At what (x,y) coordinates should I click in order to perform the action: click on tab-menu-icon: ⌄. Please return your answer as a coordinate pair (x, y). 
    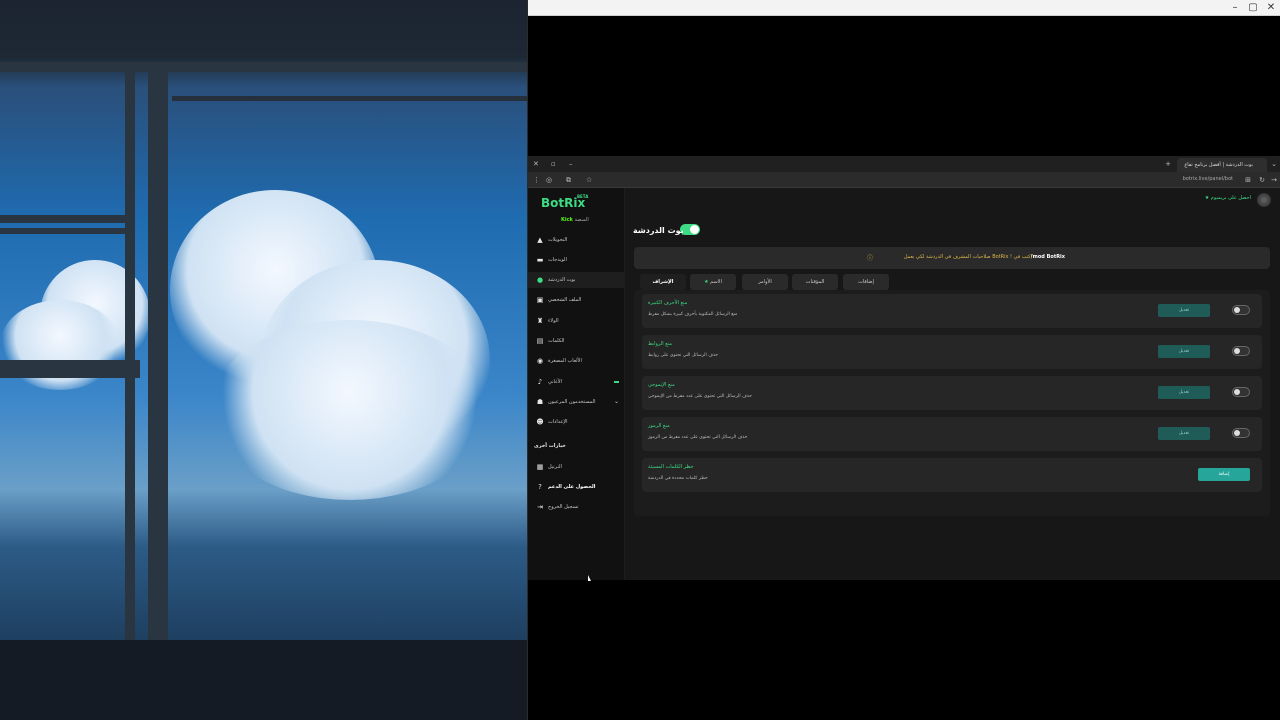
    Looking at the image, I should click on (1274, 164).